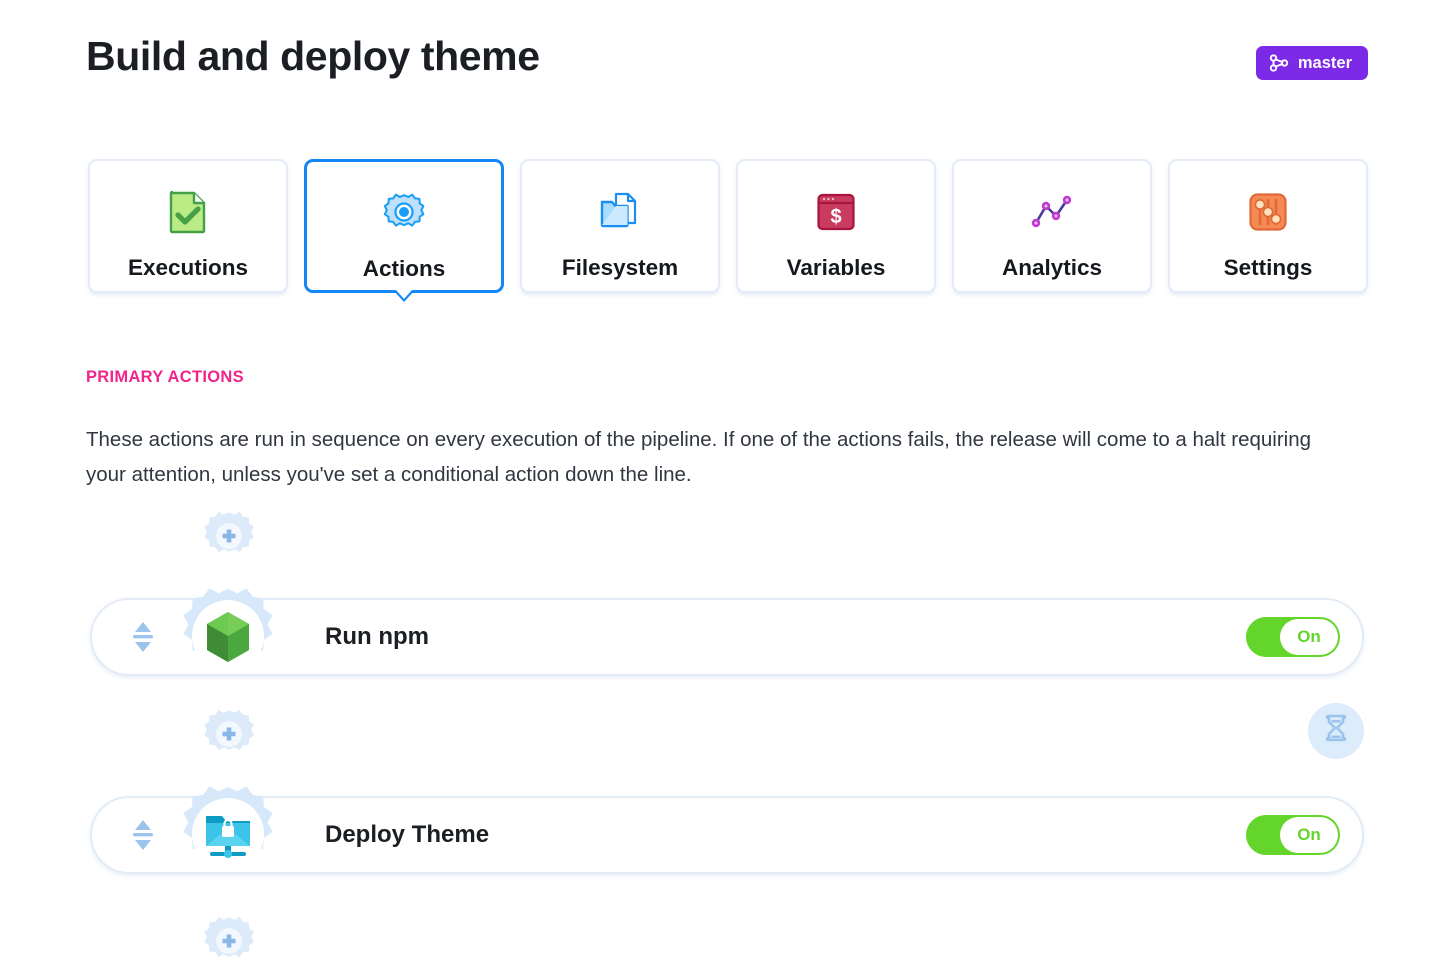  I want to click on add-action-button-middle, so click(229, 736).